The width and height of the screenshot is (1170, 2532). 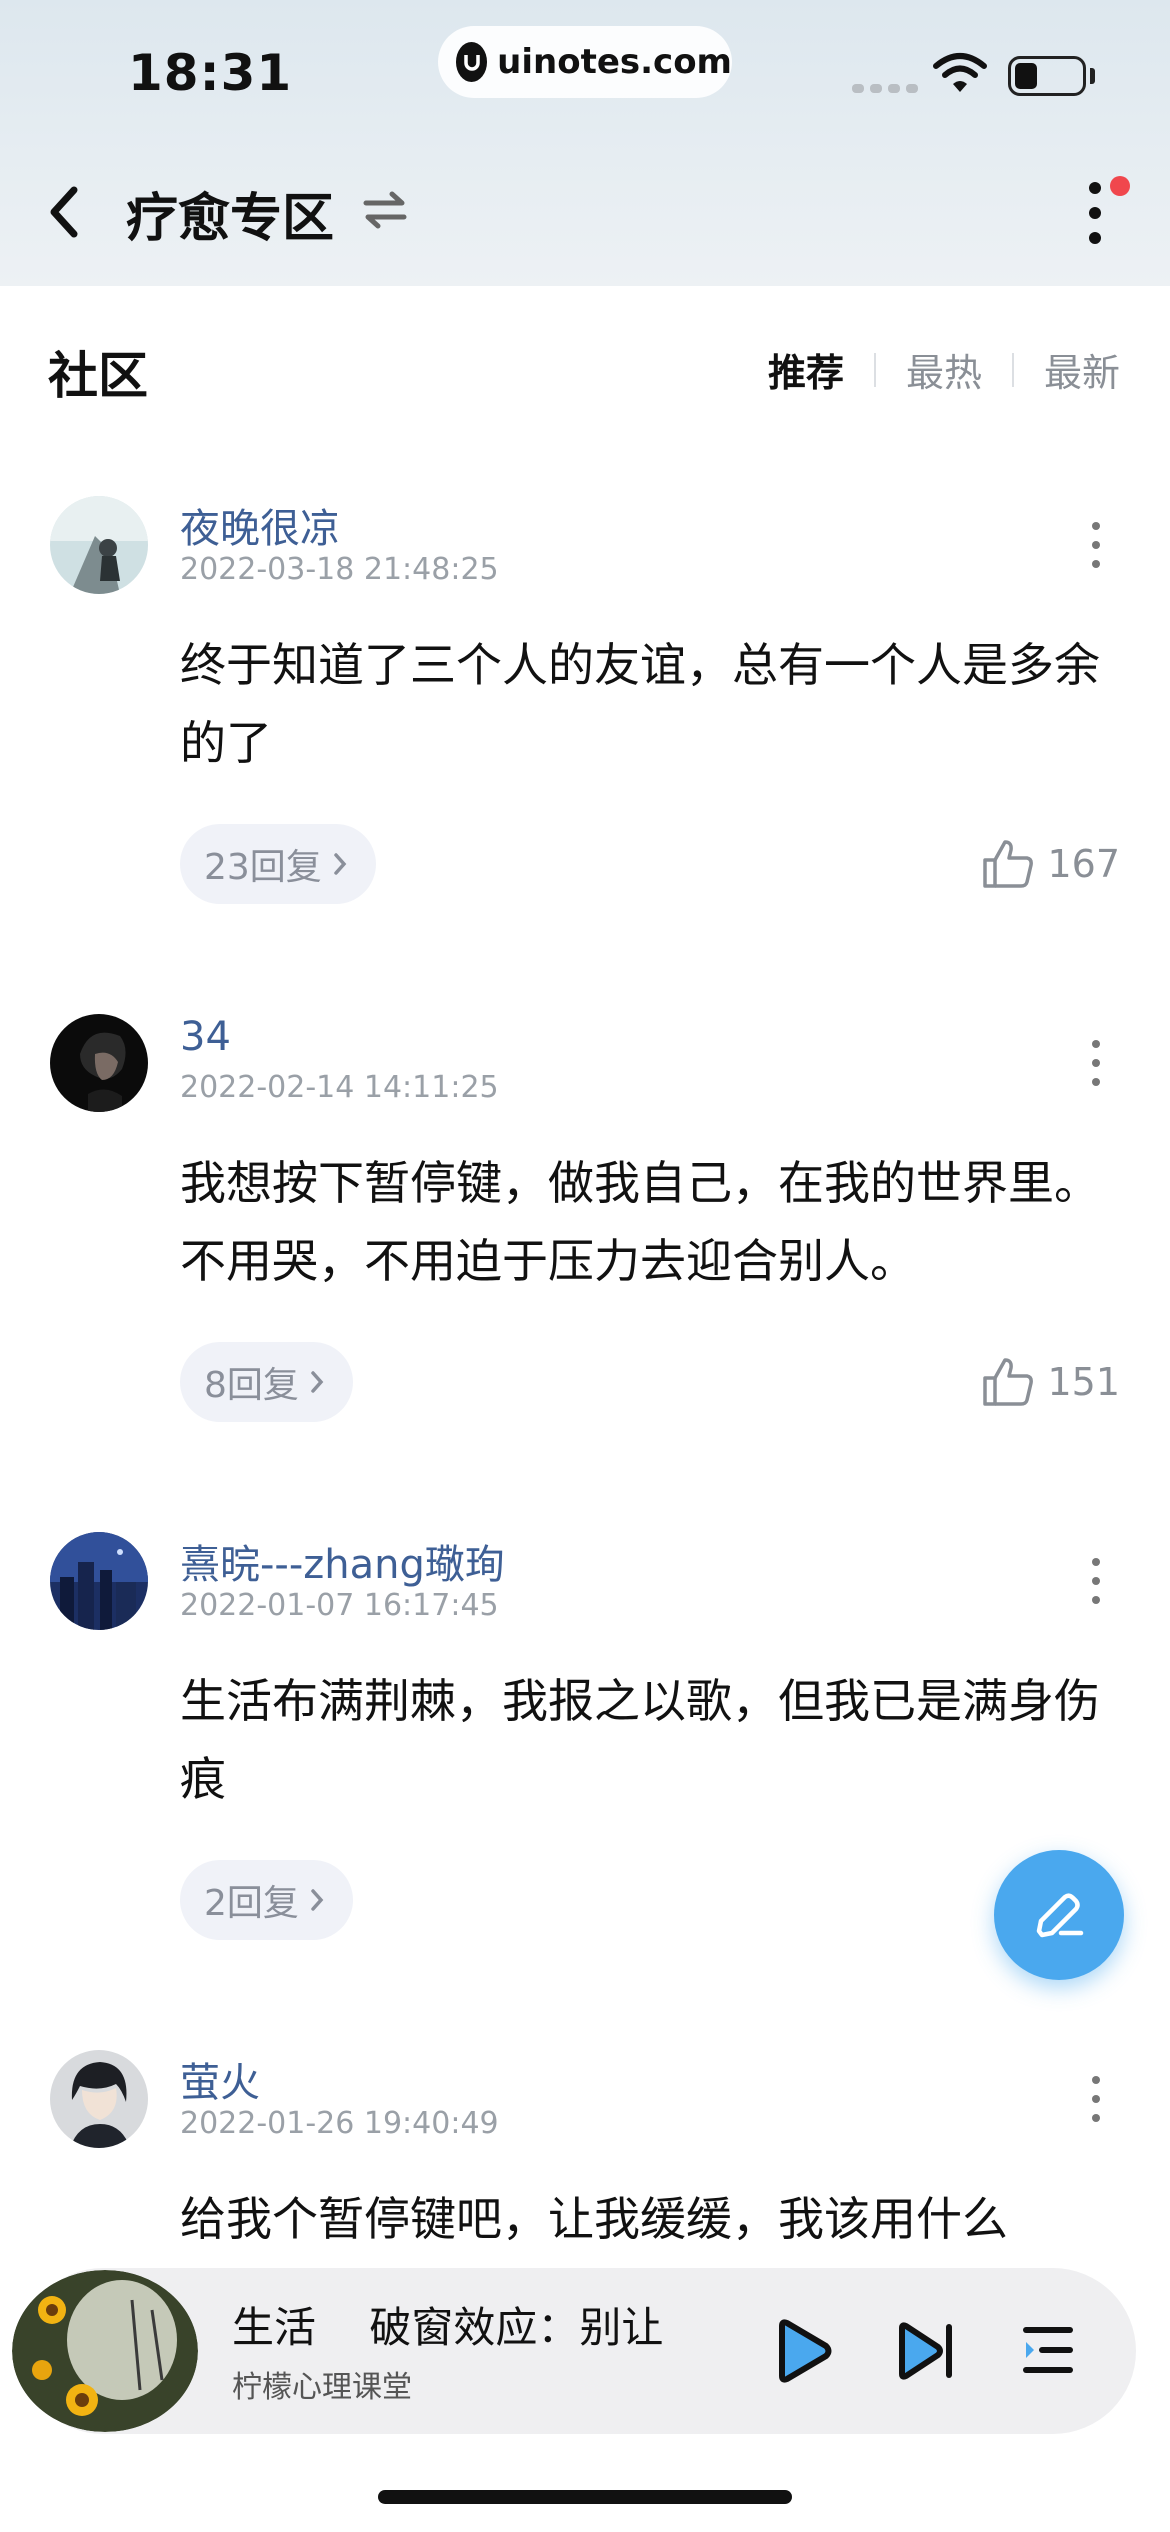 I want to click on timestamp: 2022-01-26 19:40:49, so click(x=339, y=2123).